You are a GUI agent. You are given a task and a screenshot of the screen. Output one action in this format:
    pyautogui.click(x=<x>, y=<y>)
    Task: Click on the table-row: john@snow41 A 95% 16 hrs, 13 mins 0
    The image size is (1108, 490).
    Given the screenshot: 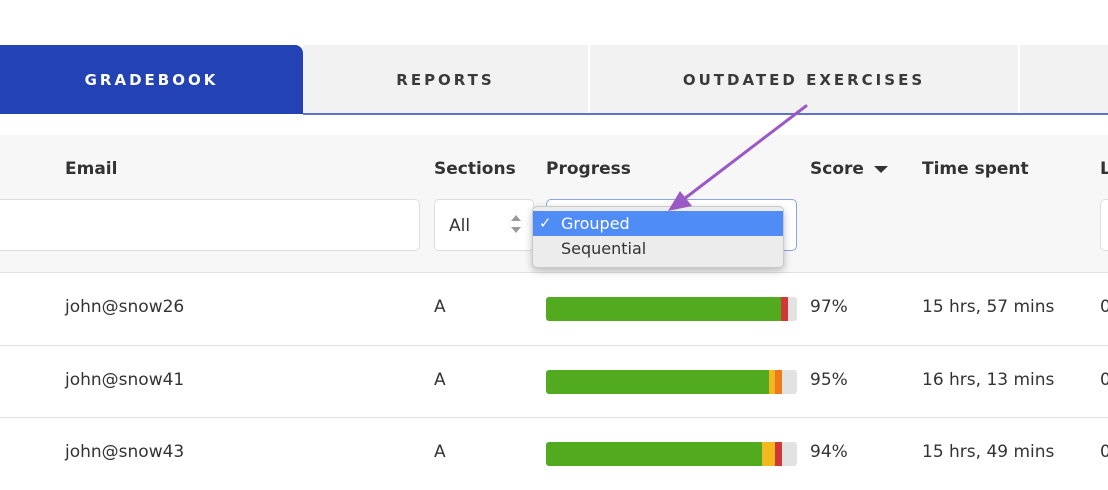 What is the action you would take?
    pyautogui.click(x=554, y=381)
    